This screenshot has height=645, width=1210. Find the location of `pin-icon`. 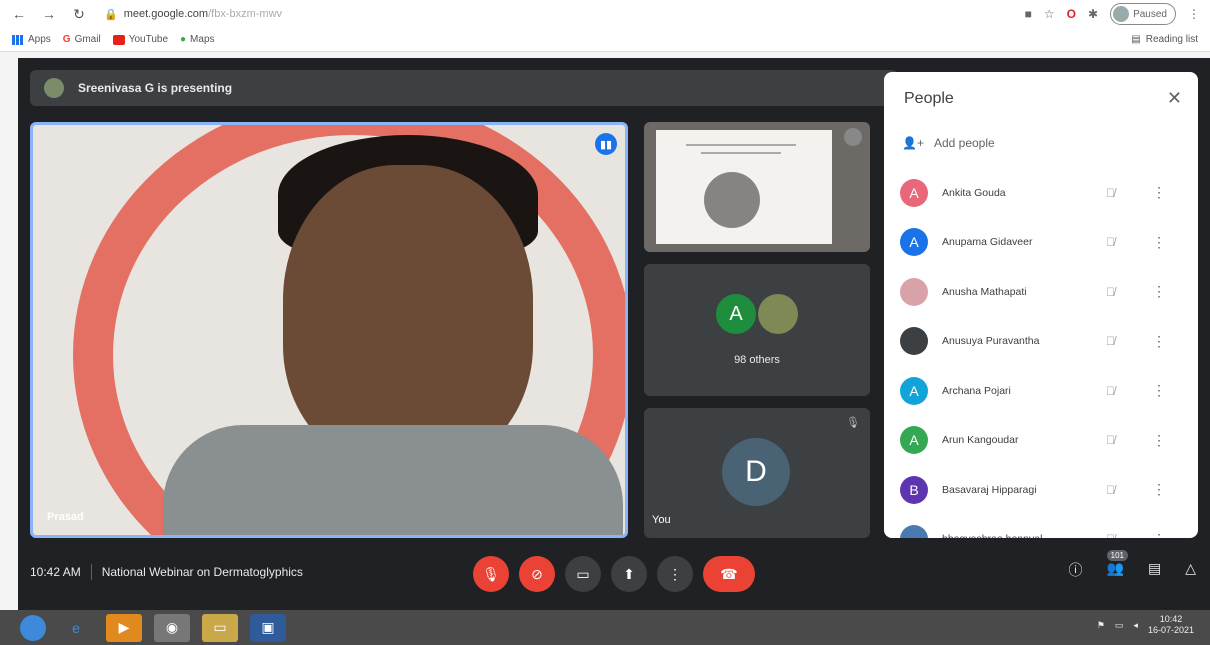

pin-icon is located at coordinates (853, 137).